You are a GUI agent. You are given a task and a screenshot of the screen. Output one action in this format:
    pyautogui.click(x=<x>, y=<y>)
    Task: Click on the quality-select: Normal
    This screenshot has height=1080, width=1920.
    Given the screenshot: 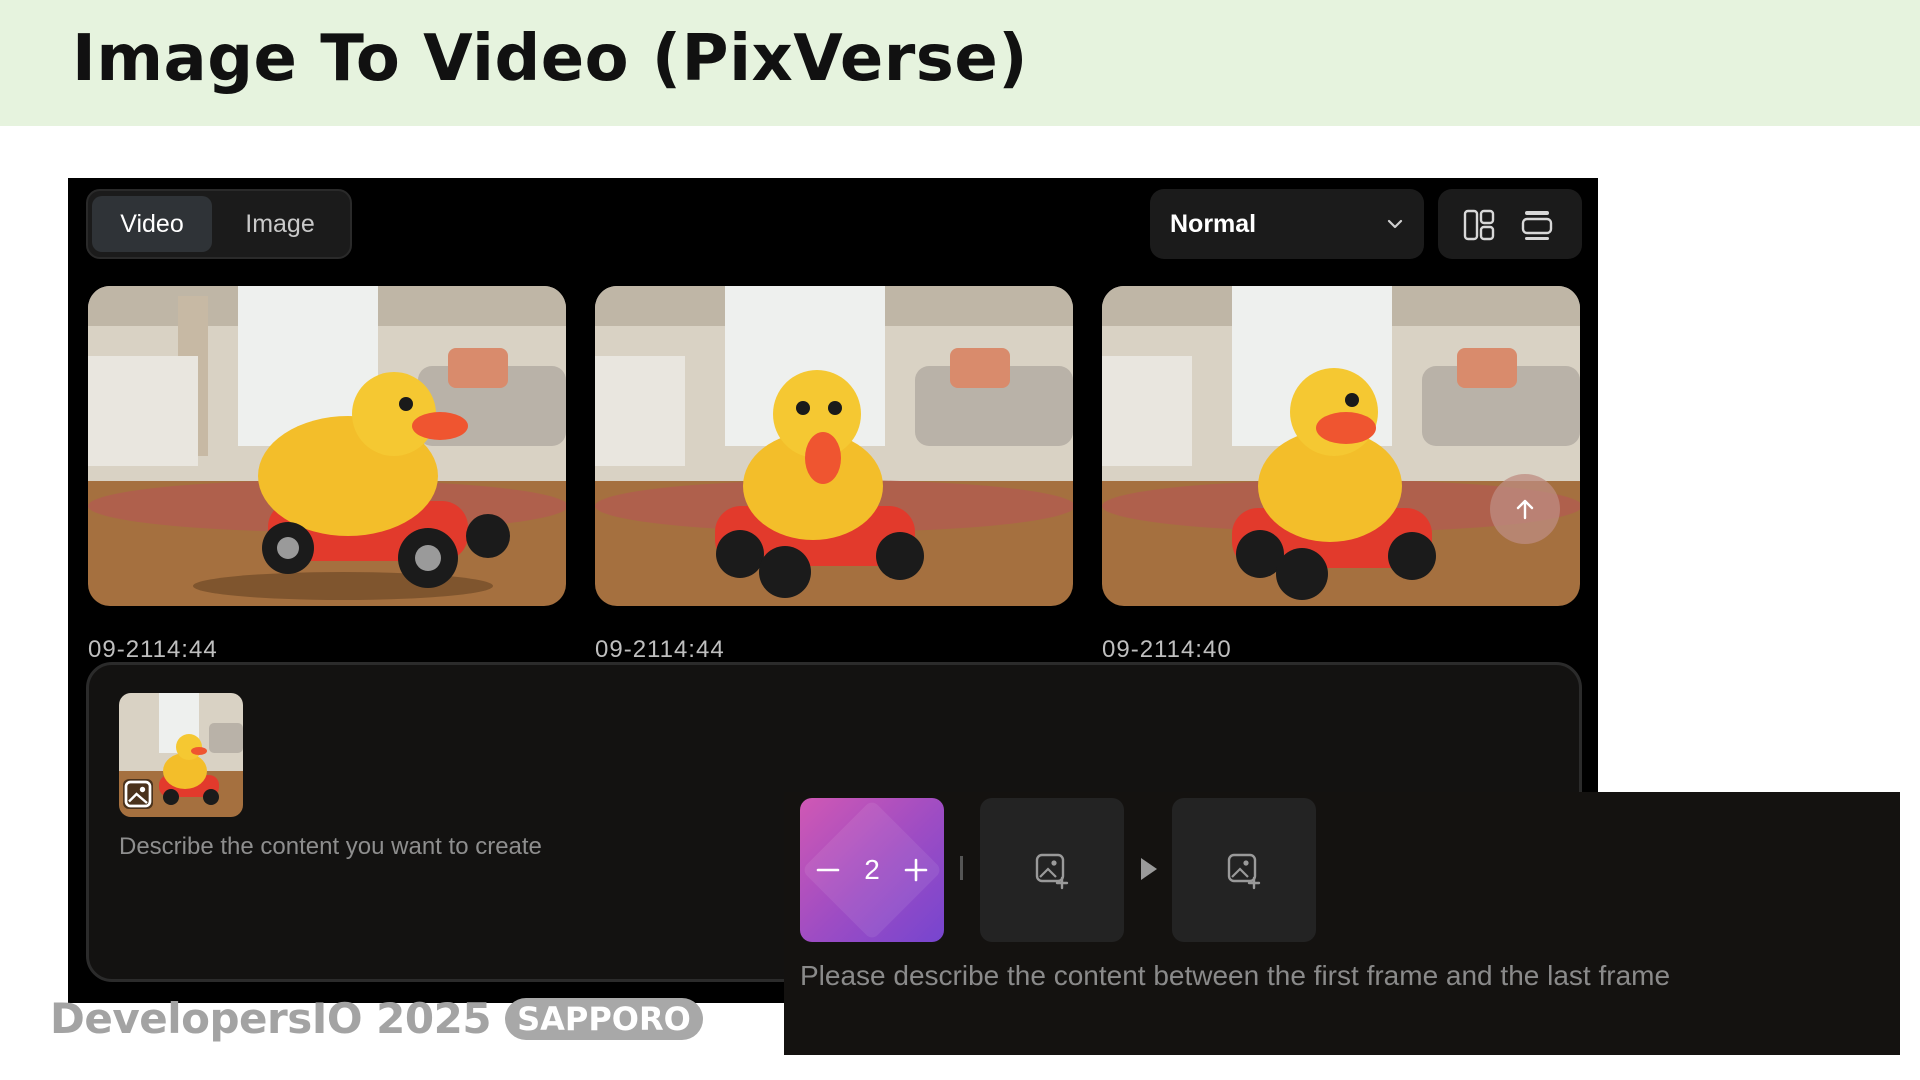 What is the action you would take?
    pyautogui.click(x=1287, y=224)
    